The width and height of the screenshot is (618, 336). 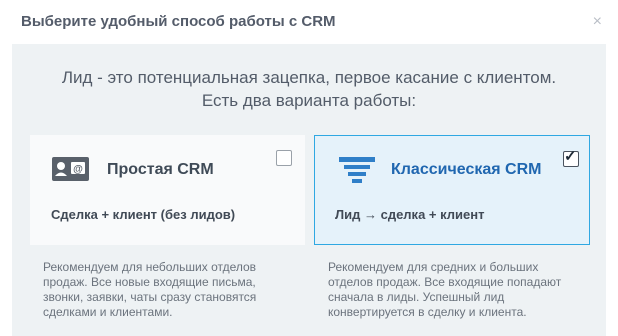 What do you see at coordinates (597, 22) in the screenshot?
I see `close-icon: ×` at bounding box center [597, 22].